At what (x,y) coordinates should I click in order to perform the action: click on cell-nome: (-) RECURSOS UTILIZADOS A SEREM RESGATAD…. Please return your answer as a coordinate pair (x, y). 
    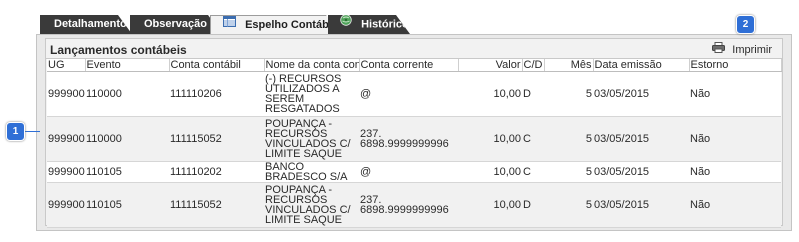
    Looking at the image, I should click on (311, 94).